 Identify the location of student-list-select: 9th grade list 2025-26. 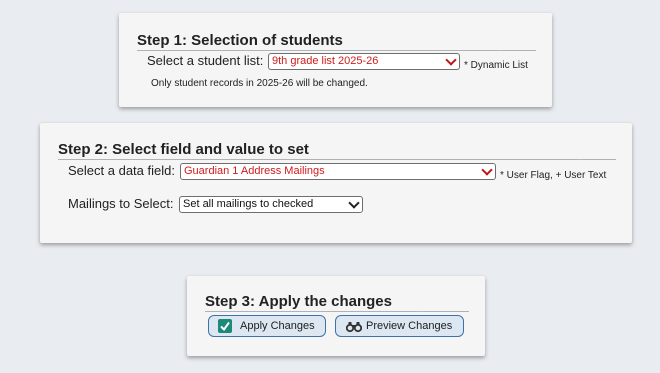
(364, 61).